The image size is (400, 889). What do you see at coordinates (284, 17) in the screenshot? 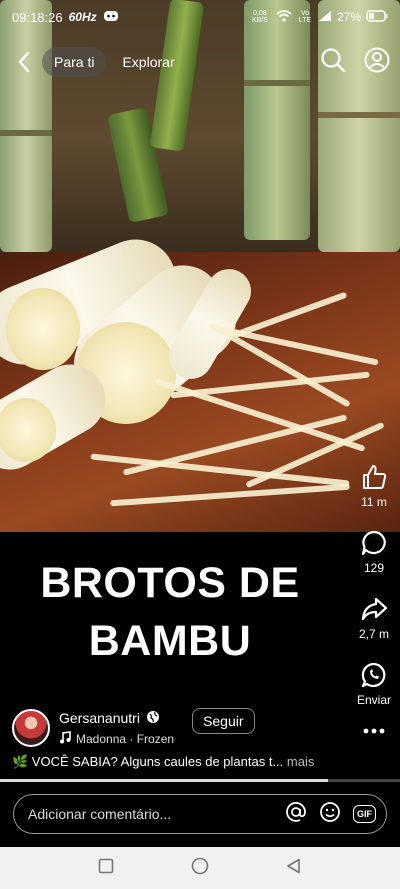
I see `wifi-icon` at bounding box center [284, 17].